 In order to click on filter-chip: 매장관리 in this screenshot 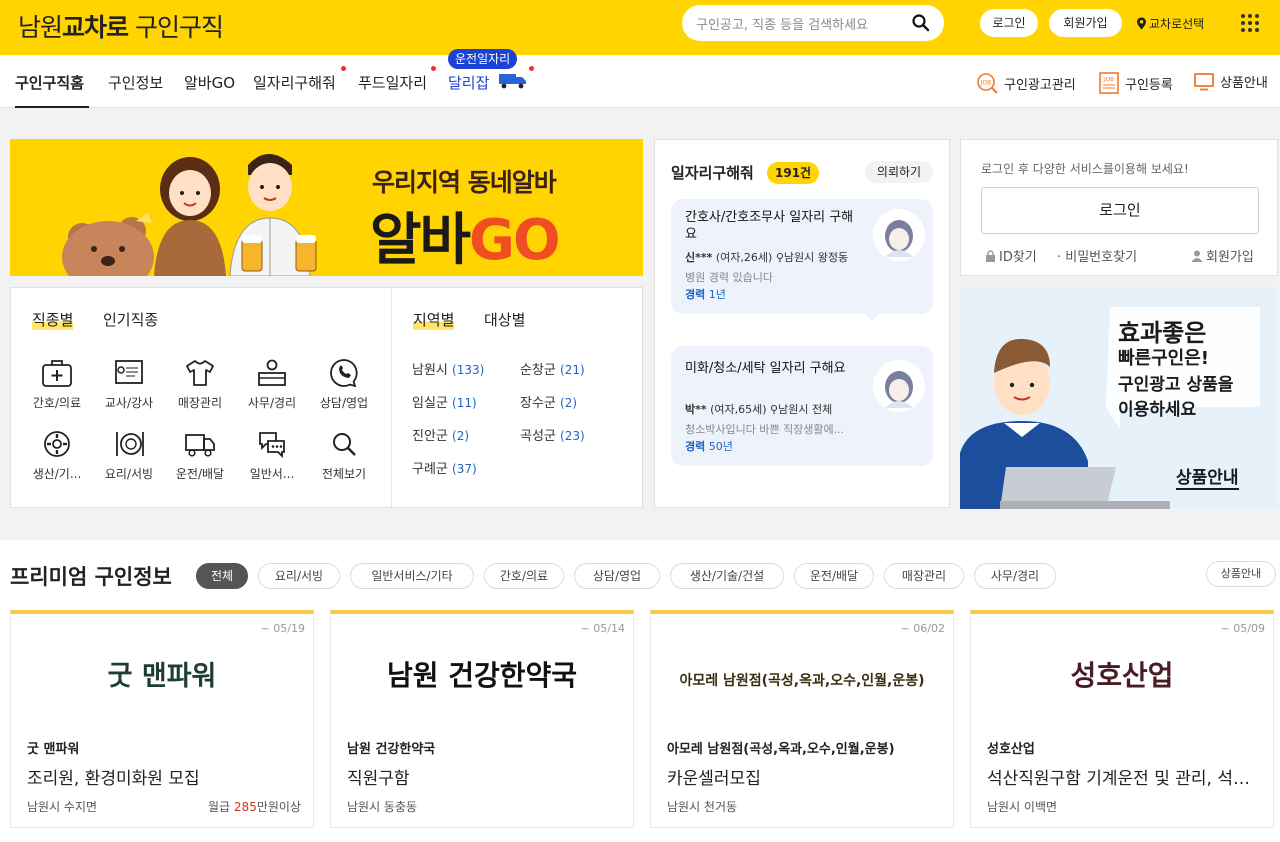, I will do `click(924, 576)`.